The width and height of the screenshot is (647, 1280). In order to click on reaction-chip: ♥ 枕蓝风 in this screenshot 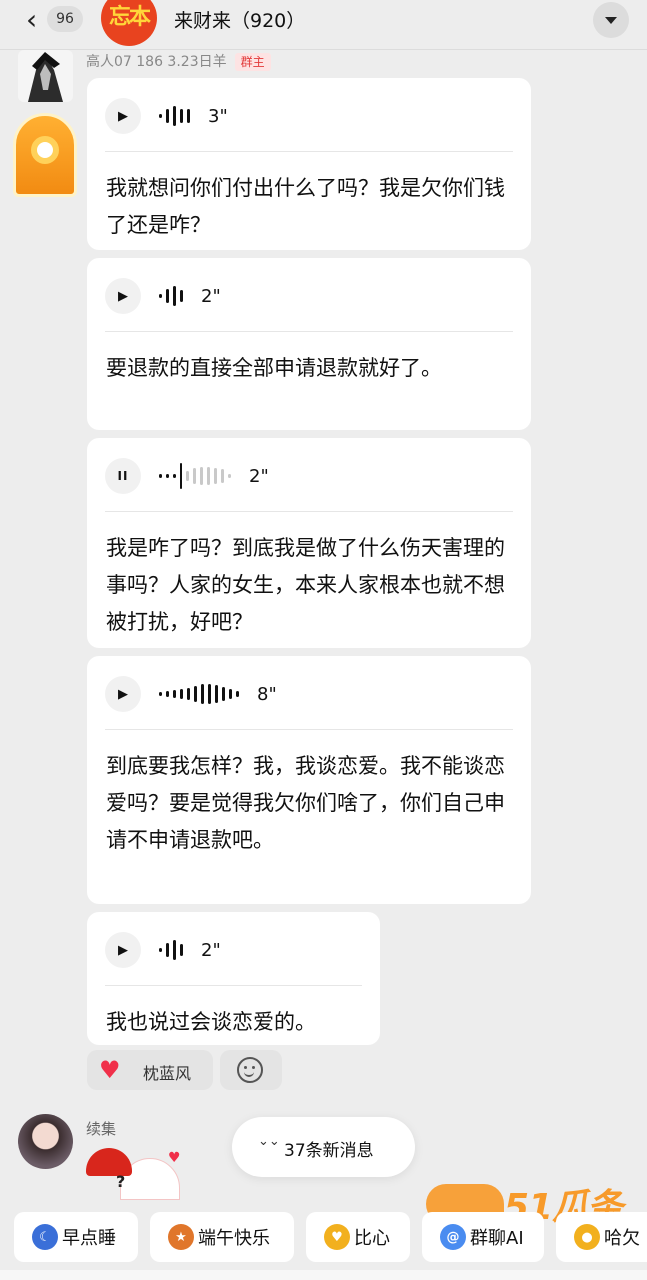, I will do `click(150, 1070)`.